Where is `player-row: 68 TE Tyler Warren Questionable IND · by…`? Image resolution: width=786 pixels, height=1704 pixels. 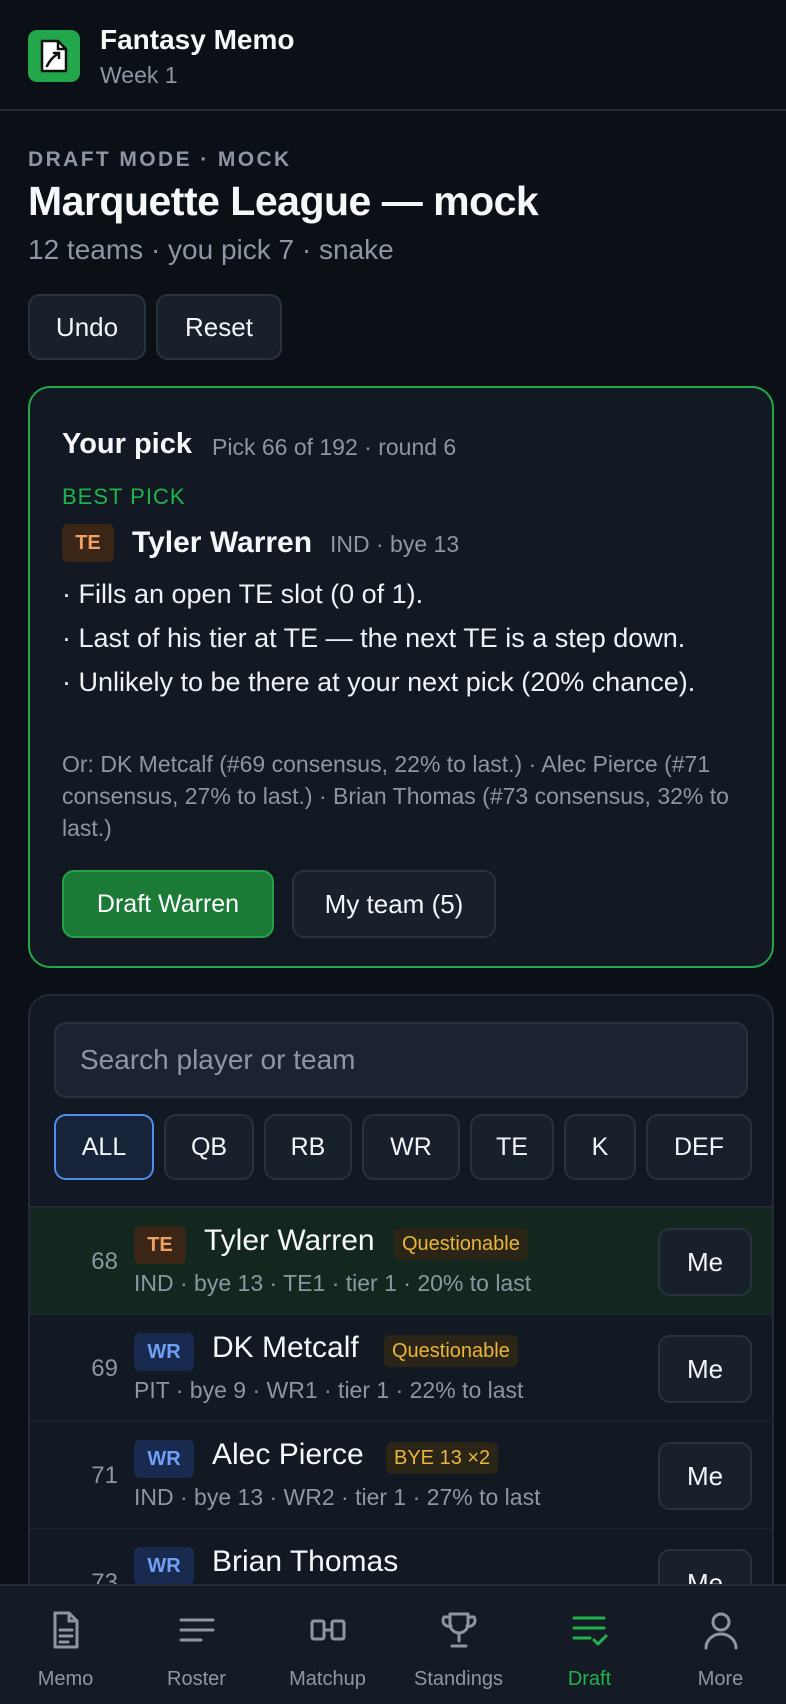 player-row: 68 TE Tyler Warren Questionable IND · by… is located at coordinates (401, 1261).